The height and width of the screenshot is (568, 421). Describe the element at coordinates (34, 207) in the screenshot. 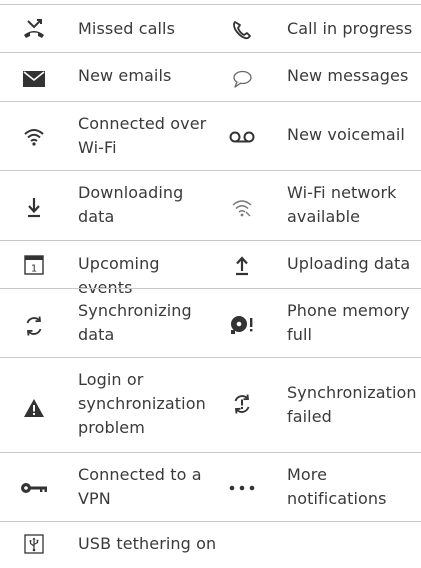

I see `download-icon` at that location.